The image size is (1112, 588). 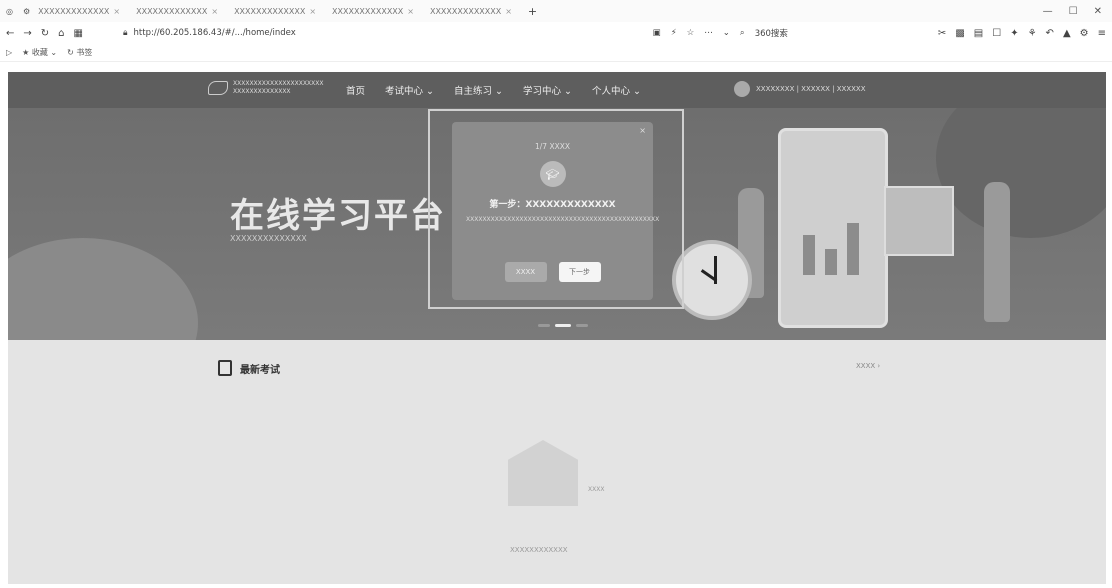 What do you see at coordinates (39, 52) in the screenshot?
I see `bookmark-item: ★ 收藏 ⌄` at bounding box center [39, 52].